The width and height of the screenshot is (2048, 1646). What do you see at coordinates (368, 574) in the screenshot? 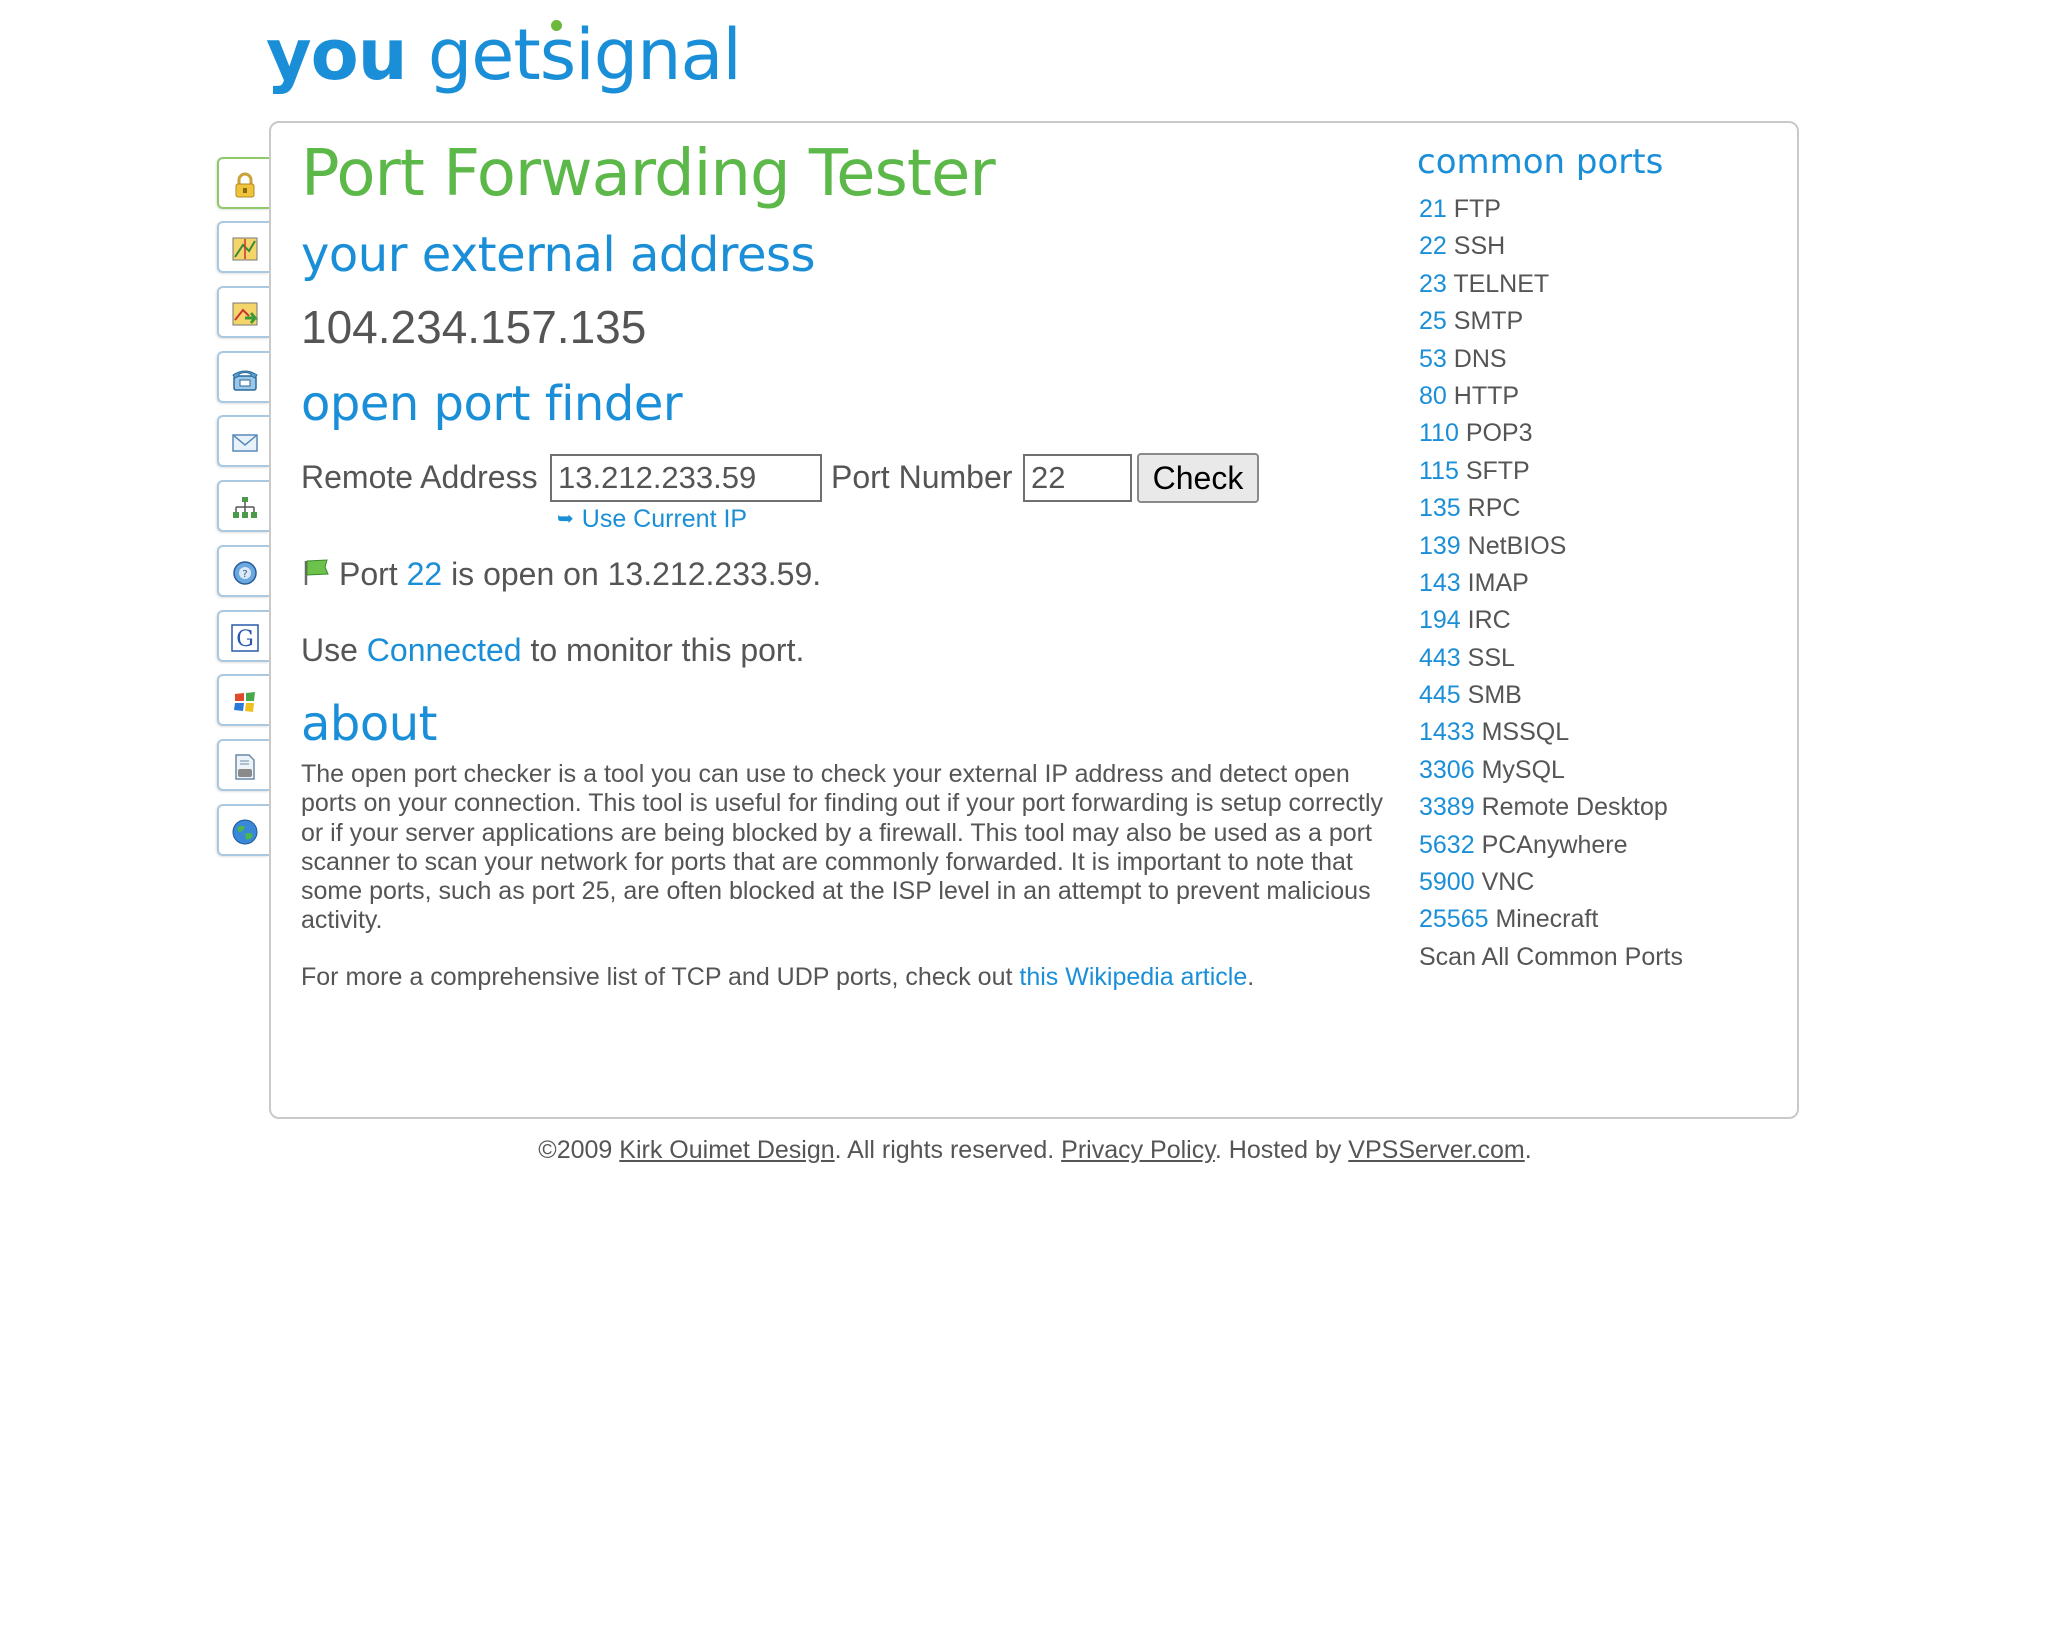
I see `result-prefix: Port` at bounding box center [368, 574].